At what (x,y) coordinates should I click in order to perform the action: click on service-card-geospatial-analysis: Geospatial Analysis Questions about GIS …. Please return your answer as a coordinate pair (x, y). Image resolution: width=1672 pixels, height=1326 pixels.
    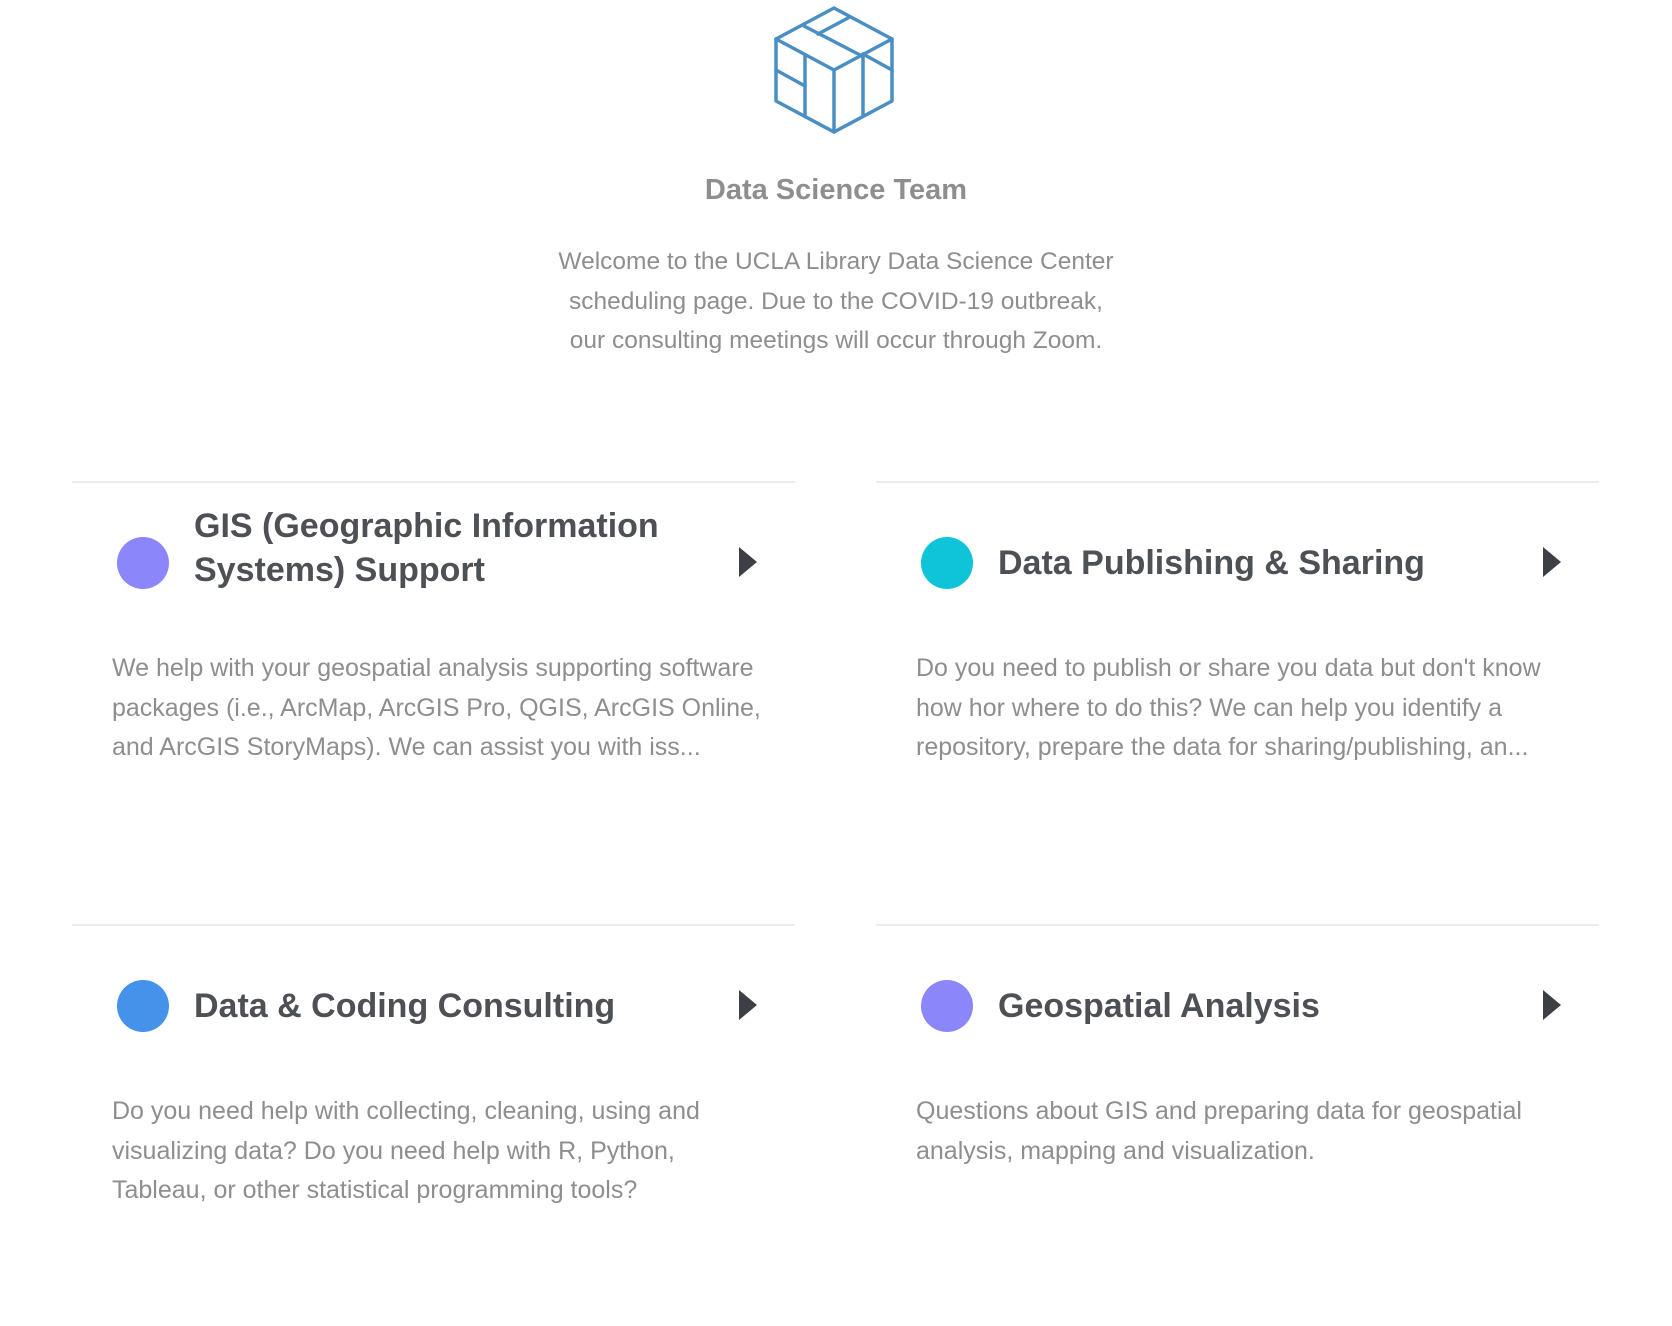
    Looking at the image, I should click on (1237, 1125).